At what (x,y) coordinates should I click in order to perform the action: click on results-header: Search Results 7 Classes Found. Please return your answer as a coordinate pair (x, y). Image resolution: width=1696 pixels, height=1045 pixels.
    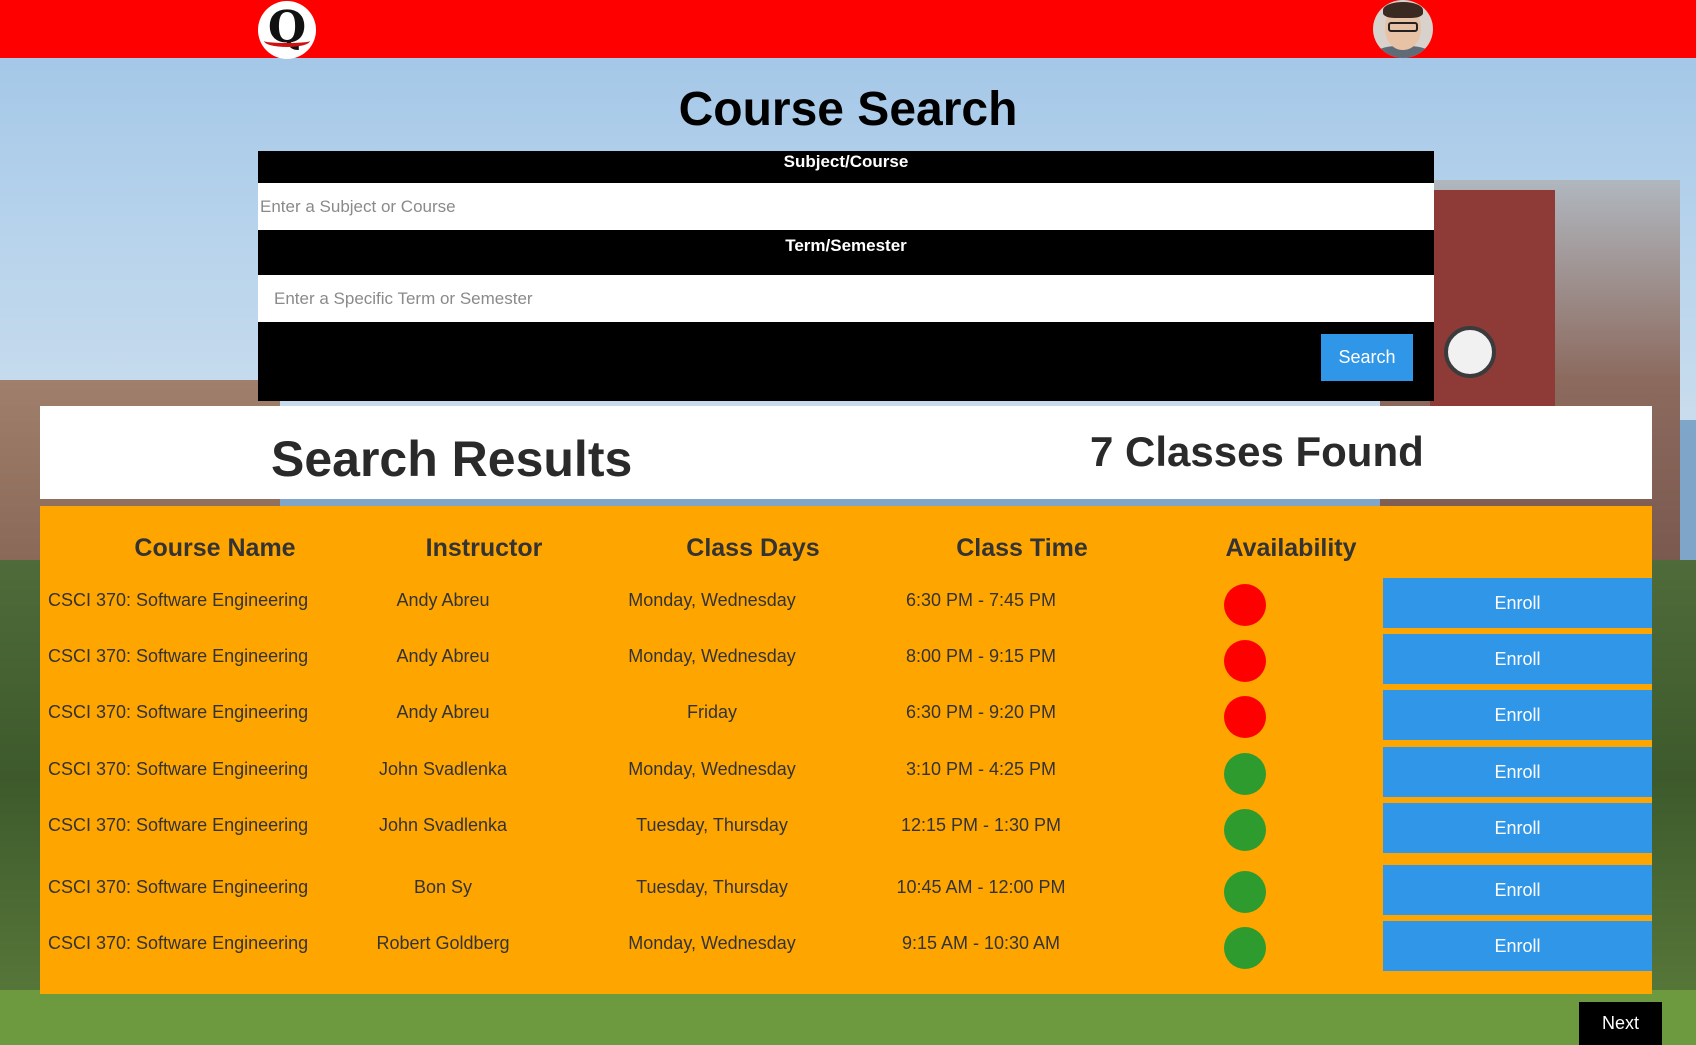
    Looking at the image, I should click on (846, 452).